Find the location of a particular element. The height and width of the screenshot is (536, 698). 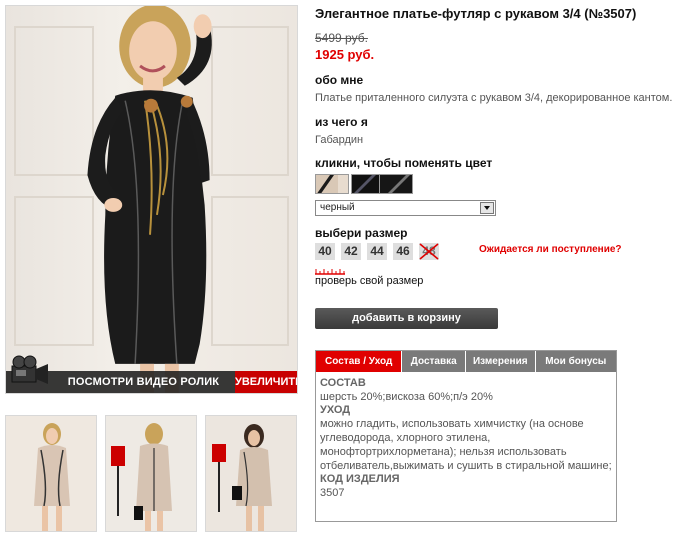

material-heading: из чего я is located at coordinates (341, 122).